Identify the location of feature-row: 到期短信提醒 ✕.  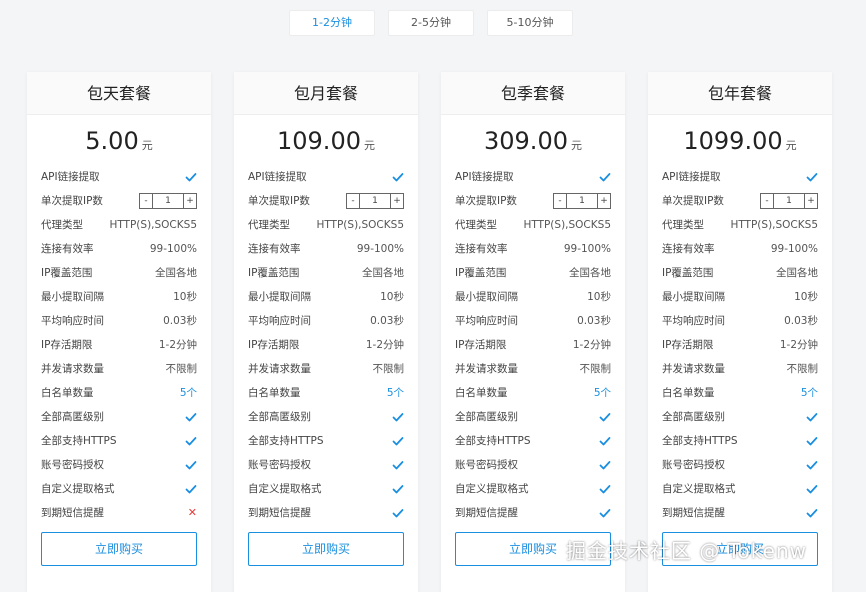
(119, 513).